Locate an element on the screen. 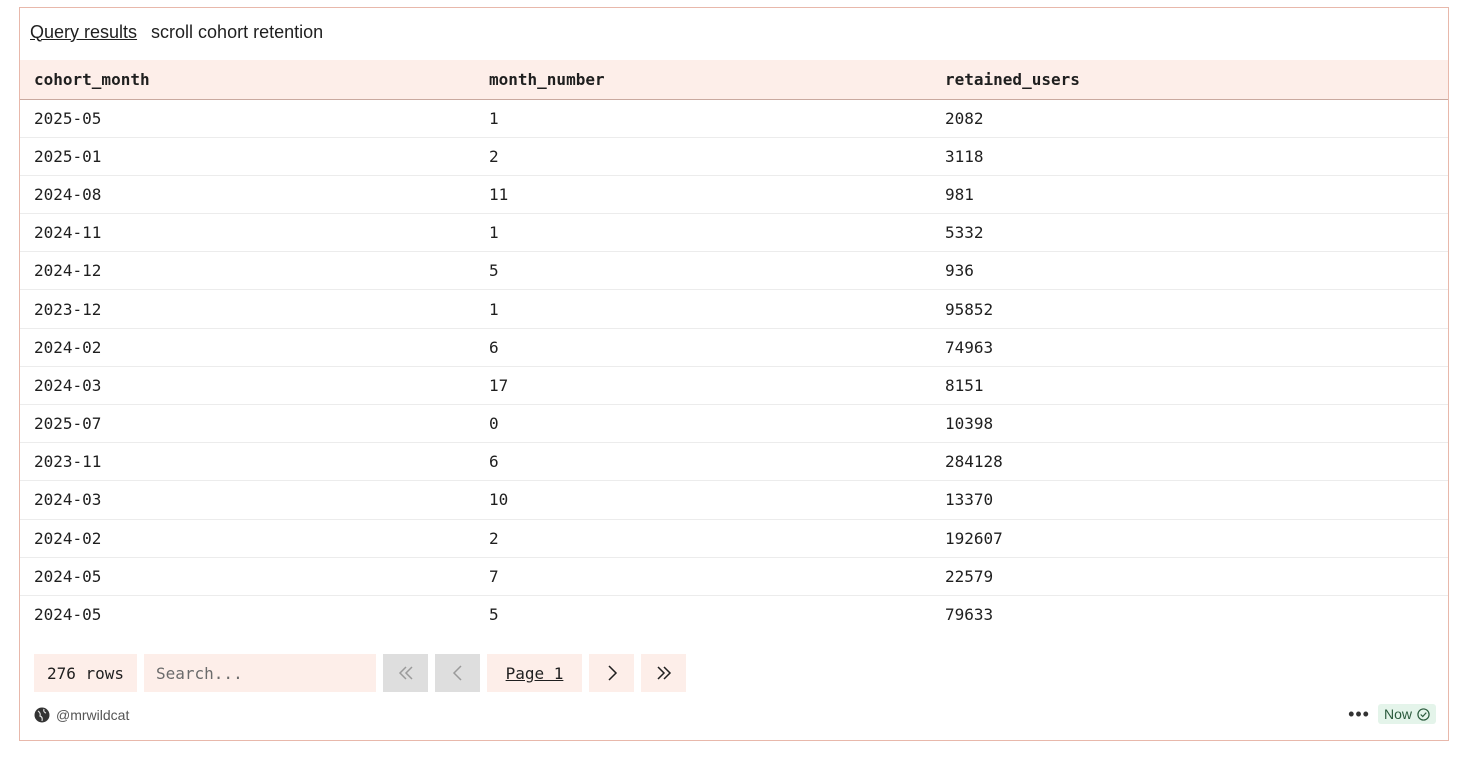  table-row: 2024-11 1 5332 is located at coordinates (734, 233).